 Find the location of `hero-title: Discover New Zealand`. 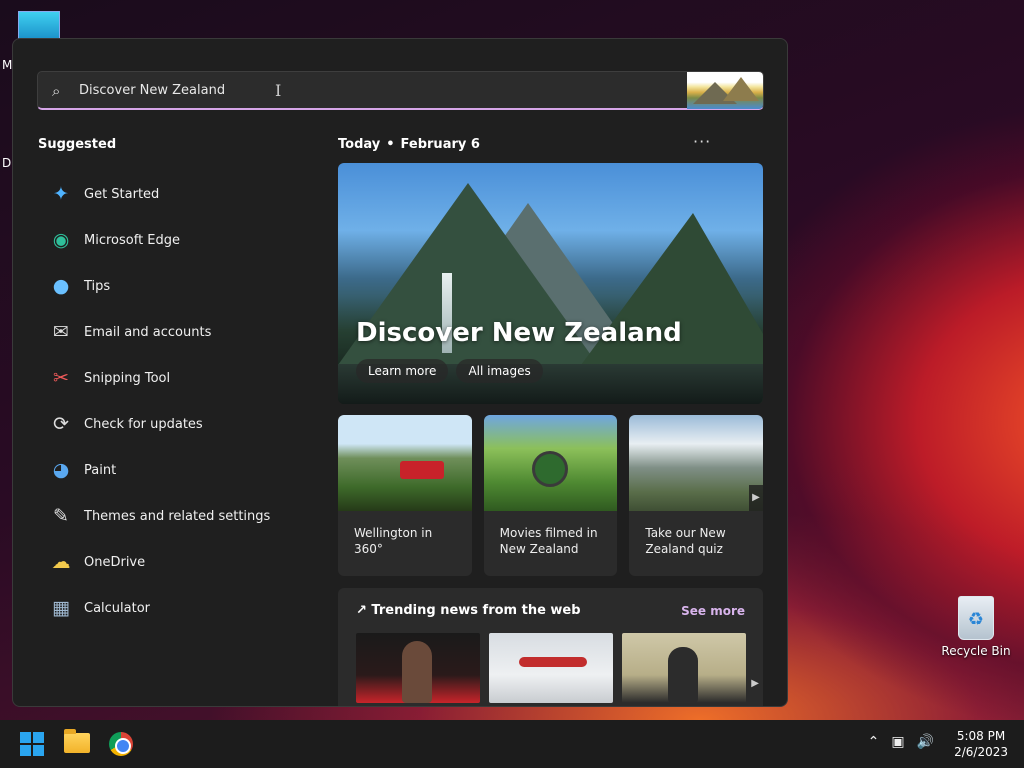

hero-title: Discover New Zealand is located at coordinates (519, 333).